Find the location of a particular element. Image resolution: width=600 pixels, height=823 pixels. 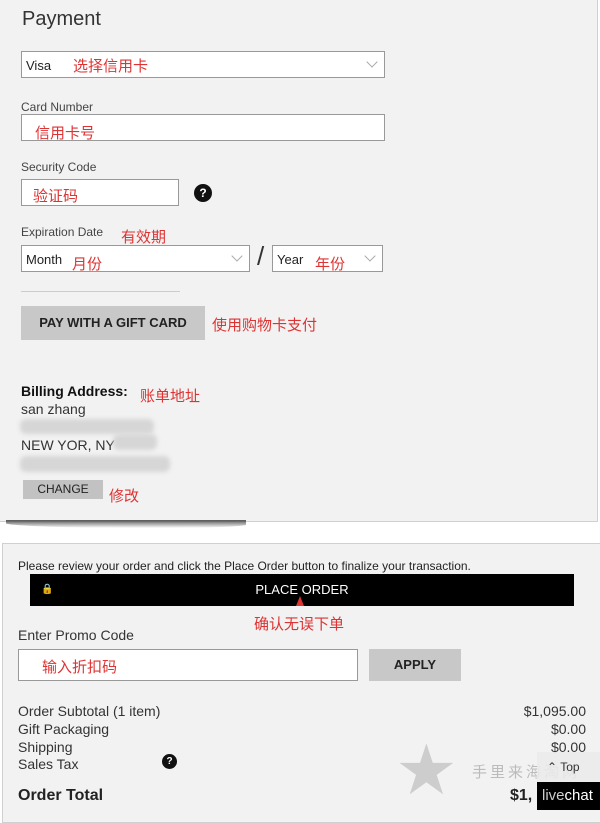

annotation: 信用卡号 is located at coordinates (65, 133).